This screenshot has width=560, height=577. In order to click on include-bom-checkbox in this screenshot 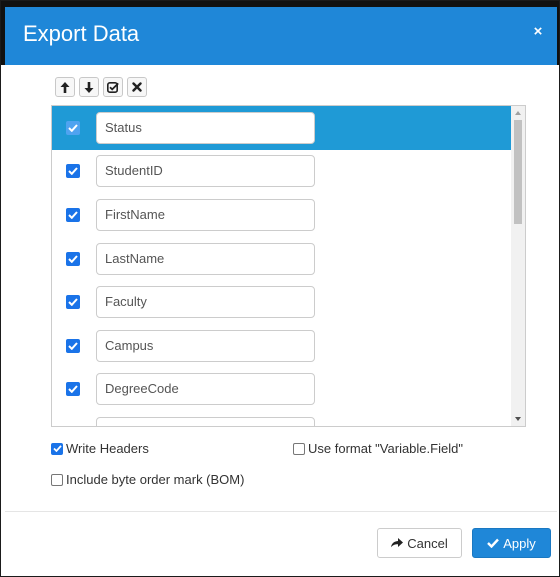, I will do `click(57, 479)`.